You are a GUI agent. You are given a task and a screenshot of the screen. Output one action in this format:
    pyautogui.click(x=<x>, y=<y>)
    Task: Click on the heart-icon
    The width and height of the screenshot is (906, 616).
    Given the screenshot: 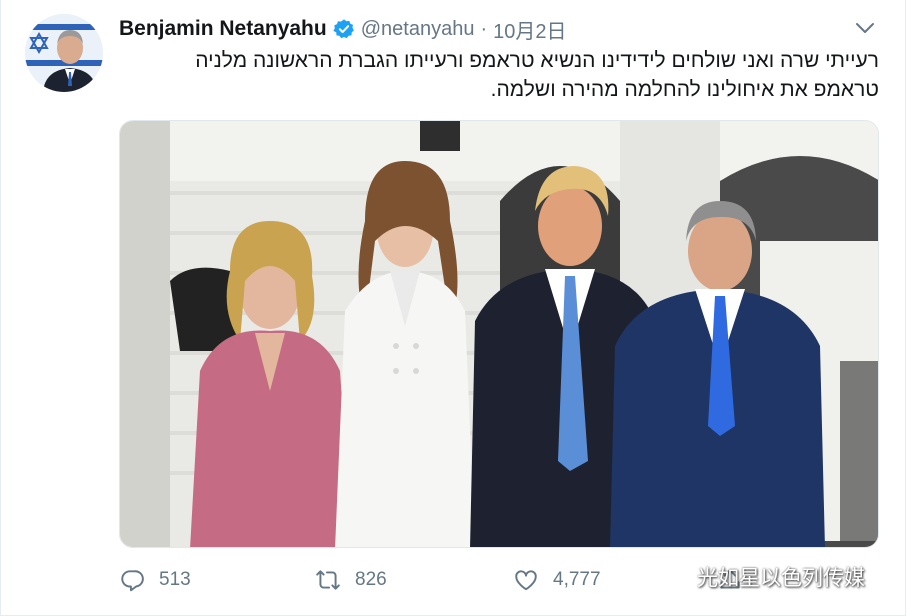 What is the action you would take?
    pyautogui.click(x=526, y=580)
    